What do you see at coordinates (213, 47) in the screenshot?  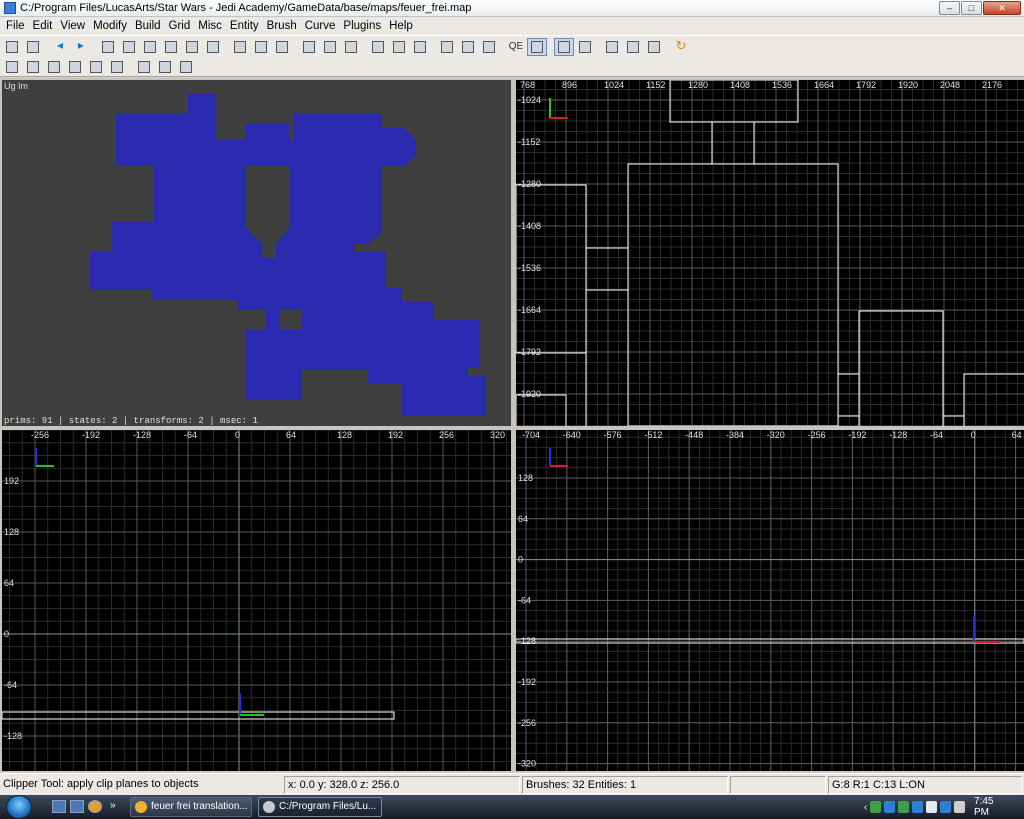 I see `rotate-z-button` at bounding box center [213, 47].